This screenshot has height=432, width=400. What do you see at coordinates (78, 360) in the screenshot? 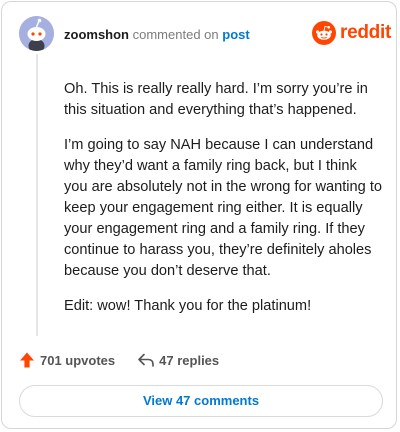
I see `upvote-count: 701 upvotes` at bounding box center [78, 360].